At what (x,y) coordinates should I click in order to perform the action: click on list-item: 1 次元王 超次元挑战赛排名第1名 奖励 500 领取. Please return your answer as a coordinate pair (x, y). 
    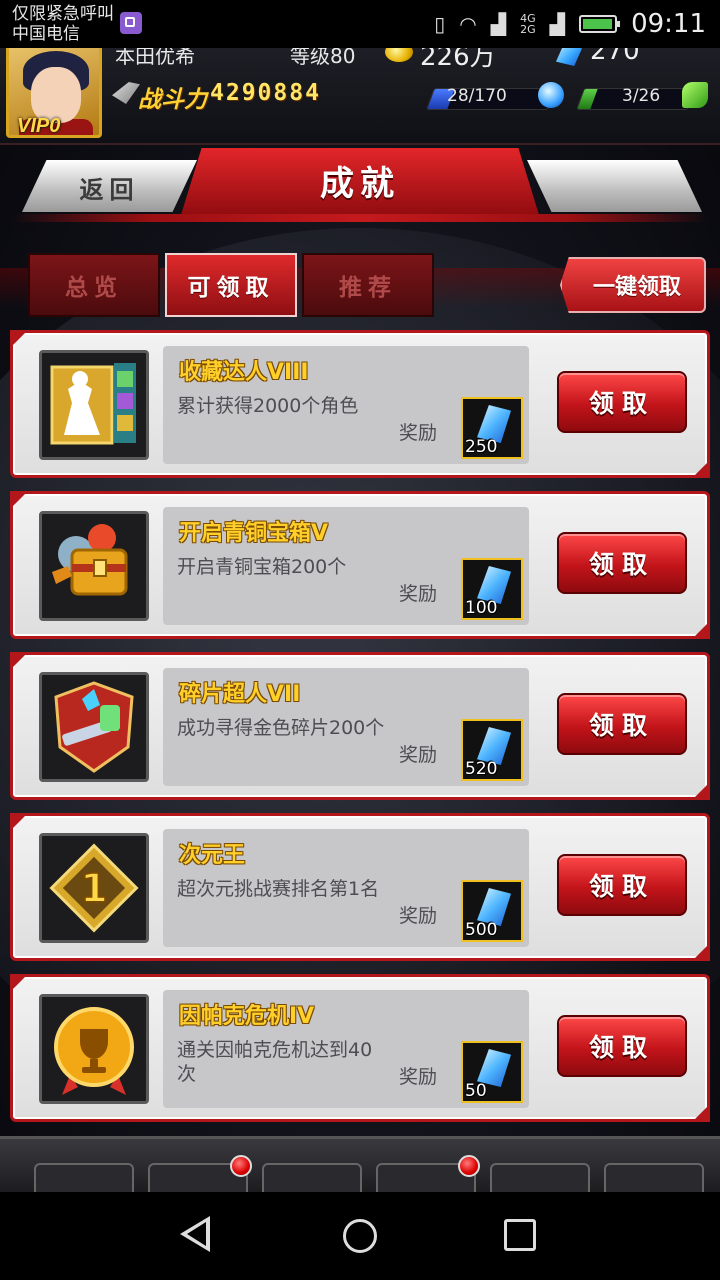
    Looking at the image, I should click on (360, 887).